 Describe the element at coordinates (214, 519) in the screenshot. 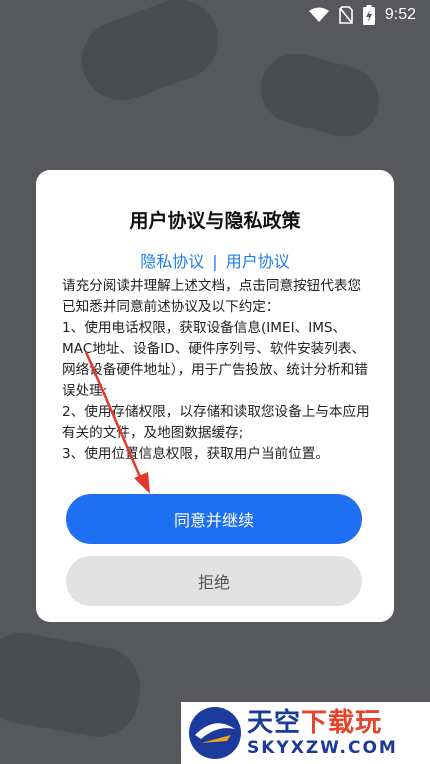

I see `agree-button: 同意并继续` at that location.